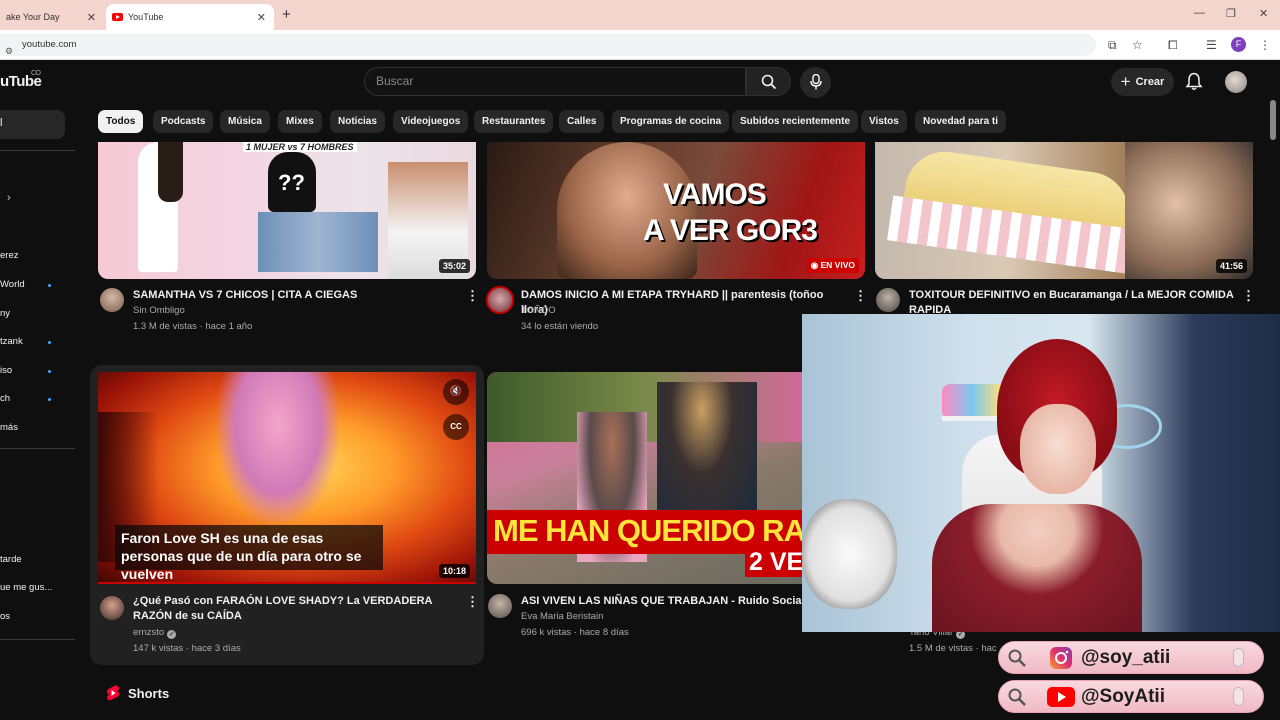 The width and height of the screenshot is (1280, 720). Describe the element at coordinates (1199, 13) in the screenshot. I see `minimize-icon: —` at that location.